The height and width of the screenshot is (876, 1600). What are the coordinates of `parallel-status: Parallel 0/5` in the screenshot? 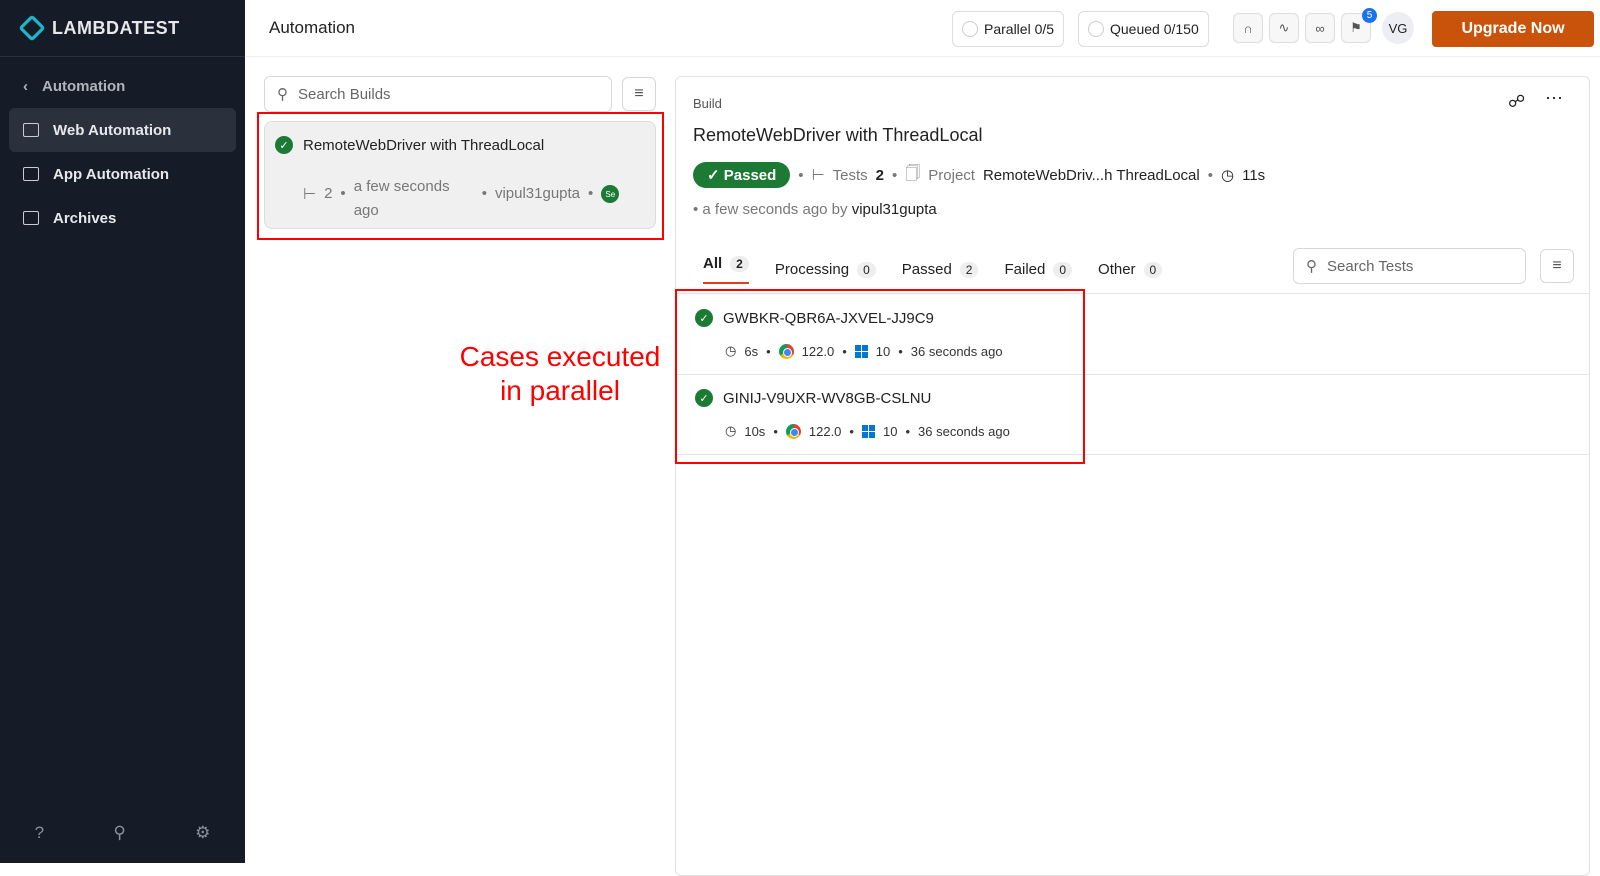 It's located at (1008, 29).